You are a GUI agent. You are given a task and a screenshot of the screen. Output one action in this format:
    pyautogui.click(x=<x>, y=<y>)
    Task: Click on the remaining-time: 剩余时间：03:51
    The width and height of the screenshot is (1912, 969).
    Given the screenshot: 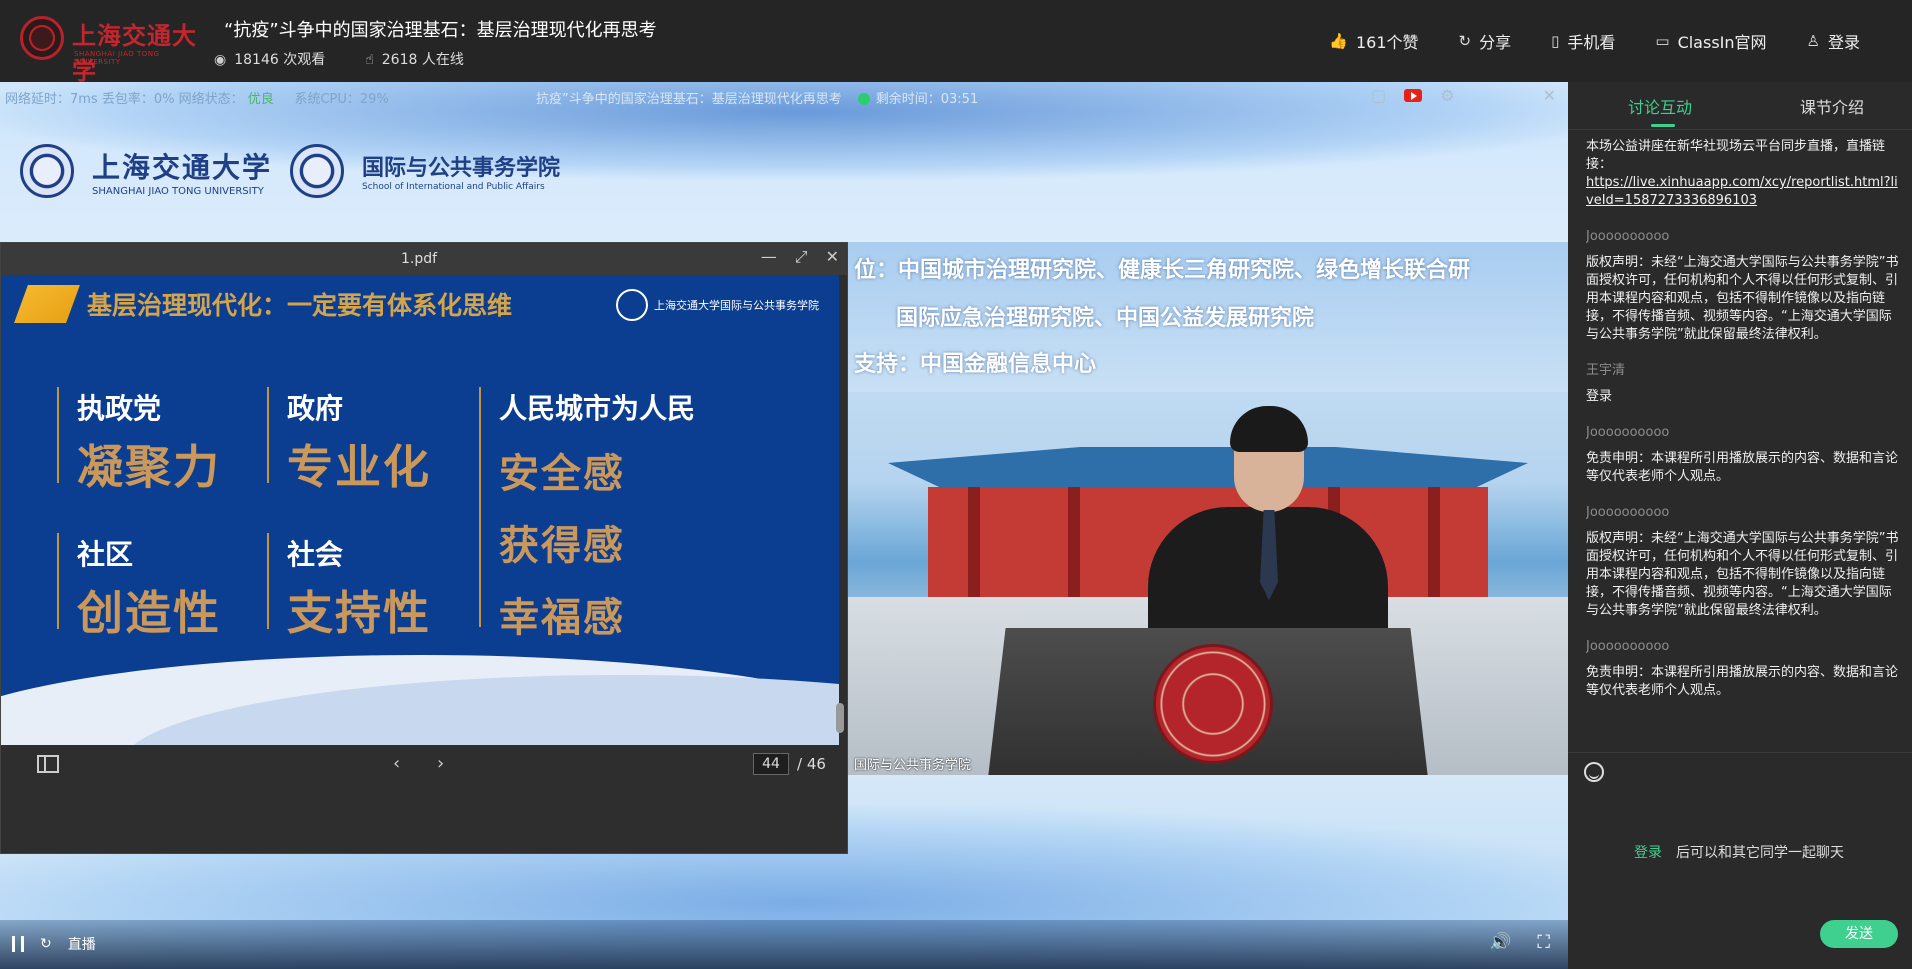 What is the action you would take?
    pyautogui.click(x=927, y=99)
    